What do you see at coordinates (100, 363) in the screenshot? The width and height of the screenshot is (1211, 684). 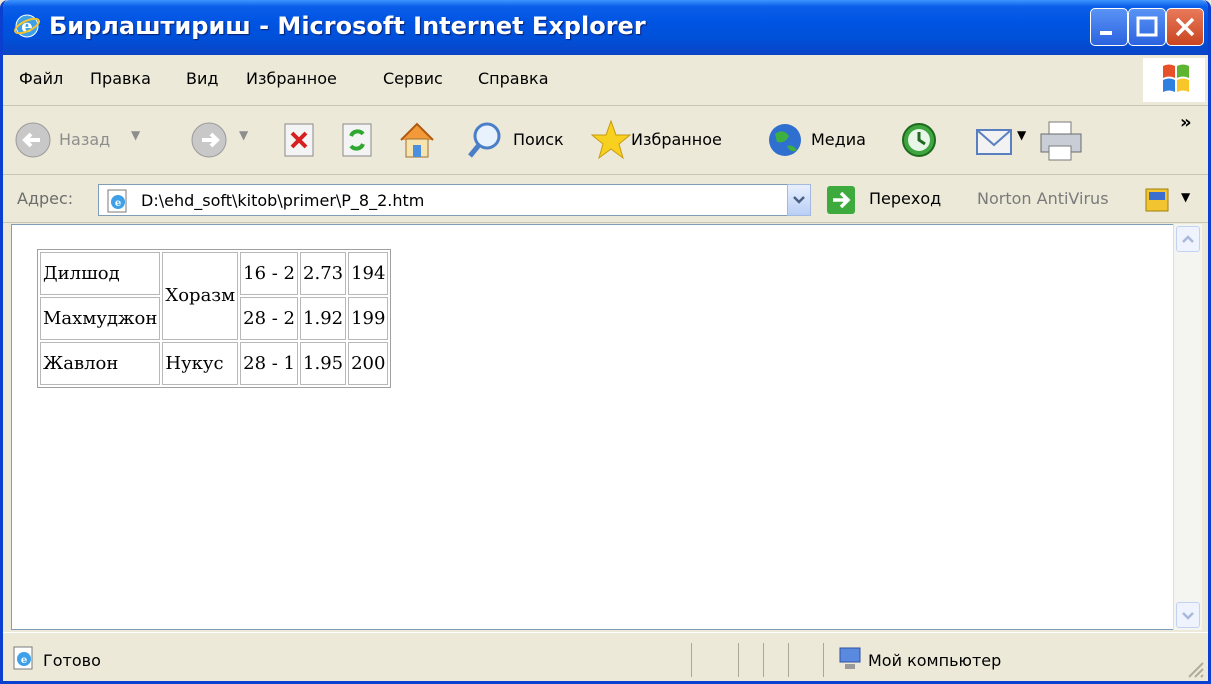 I see `table-cell: Жавлон` at bounding box center [100, 363].